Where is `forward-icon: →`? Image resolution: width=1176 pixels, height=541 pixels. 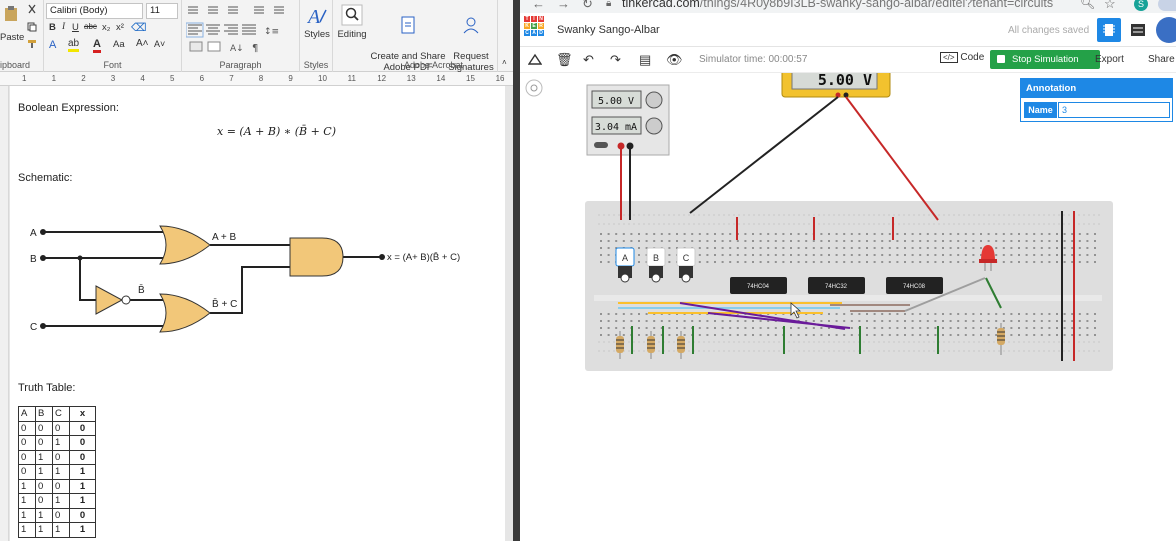 forward-icon: → is located at coordinates (563, 5).